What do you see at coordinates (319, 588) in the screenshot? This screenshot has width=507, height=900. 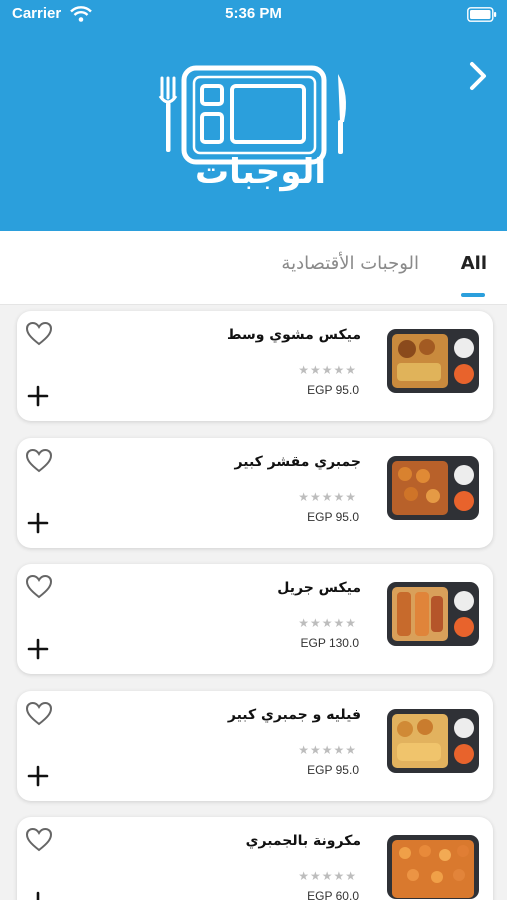 I see `meal-name: ميكس جريل` at bounding box center [319, 588].